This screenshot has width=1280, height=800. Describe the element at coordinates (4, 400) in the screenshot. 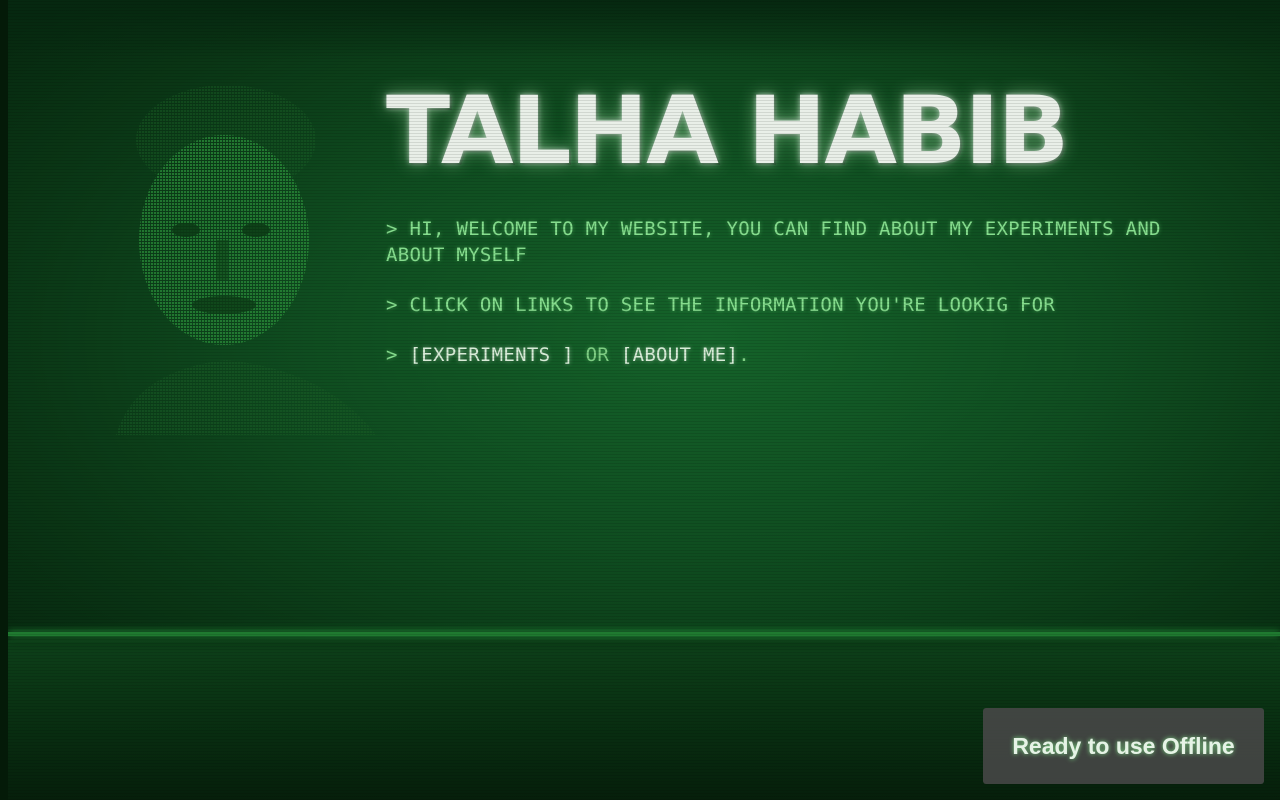

I see `screen-bezel` at that location.